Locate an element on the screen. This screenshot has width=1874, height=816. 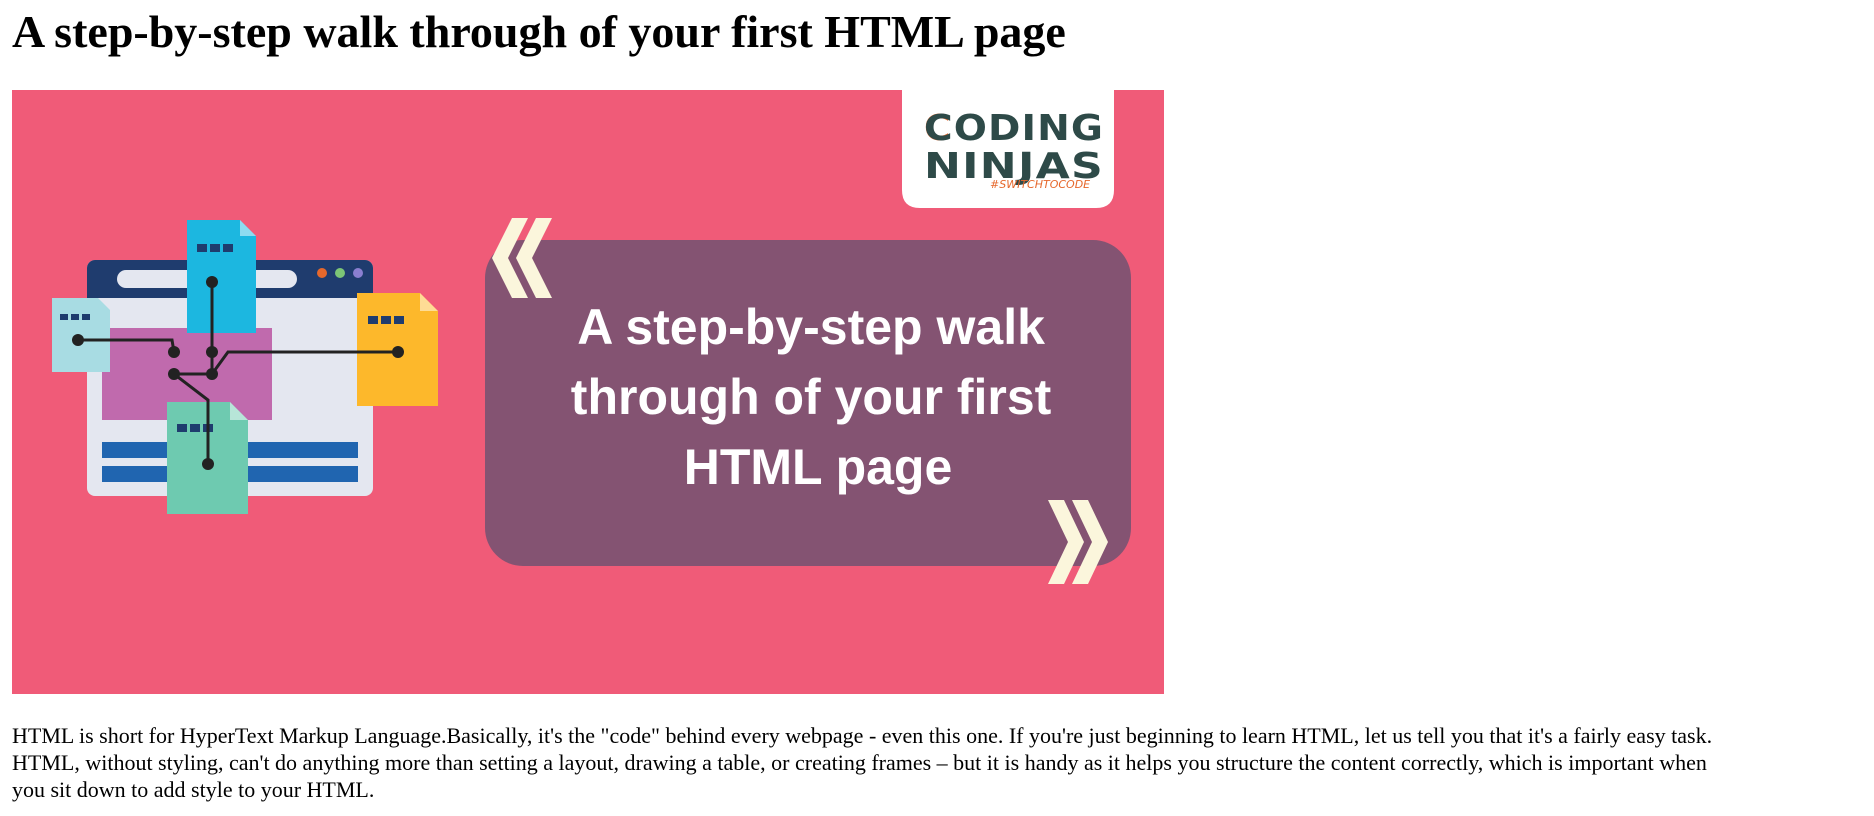
coding-ninjas-logo: C CODING NINJAS #SWITCHTOCODE is located at coordinates (1008, 149).